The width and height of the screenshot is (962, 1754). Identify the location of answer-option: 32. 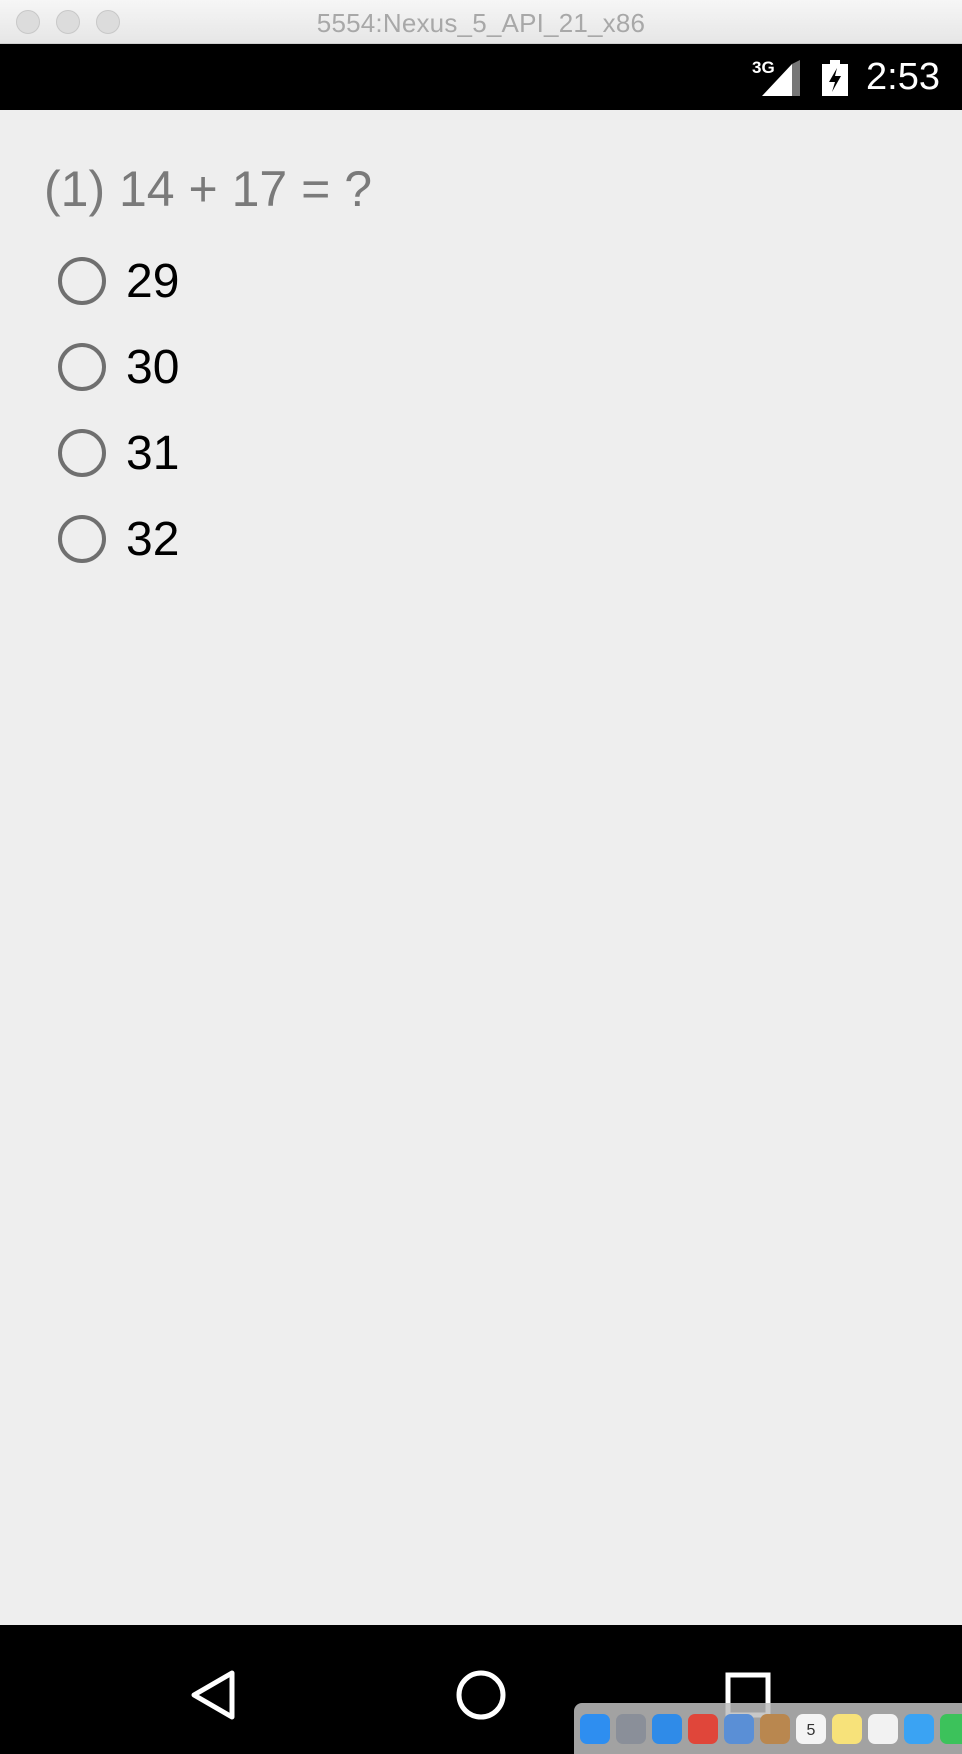
(118, 539).